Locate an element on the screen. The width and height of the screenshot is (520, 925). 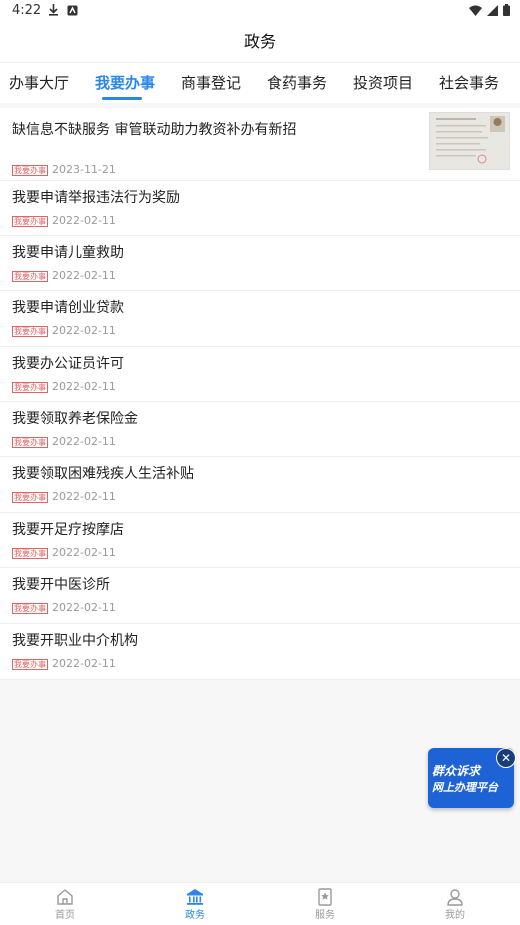
item-title: 我要申请创业贷款 is located at coordinates (68, 308).